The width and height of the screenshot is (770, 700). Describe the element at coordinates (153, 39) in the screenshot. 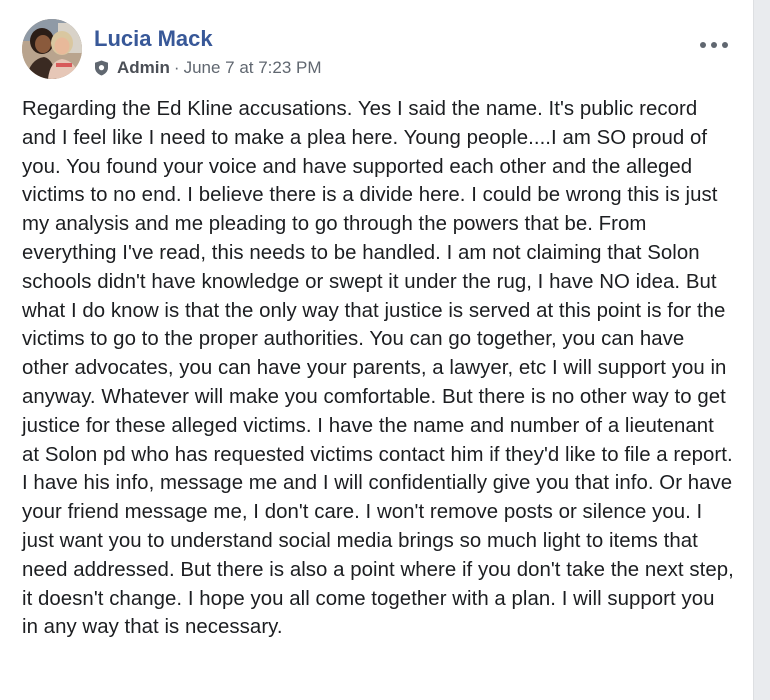

I see `author-name: Lucia Mack` at that location.